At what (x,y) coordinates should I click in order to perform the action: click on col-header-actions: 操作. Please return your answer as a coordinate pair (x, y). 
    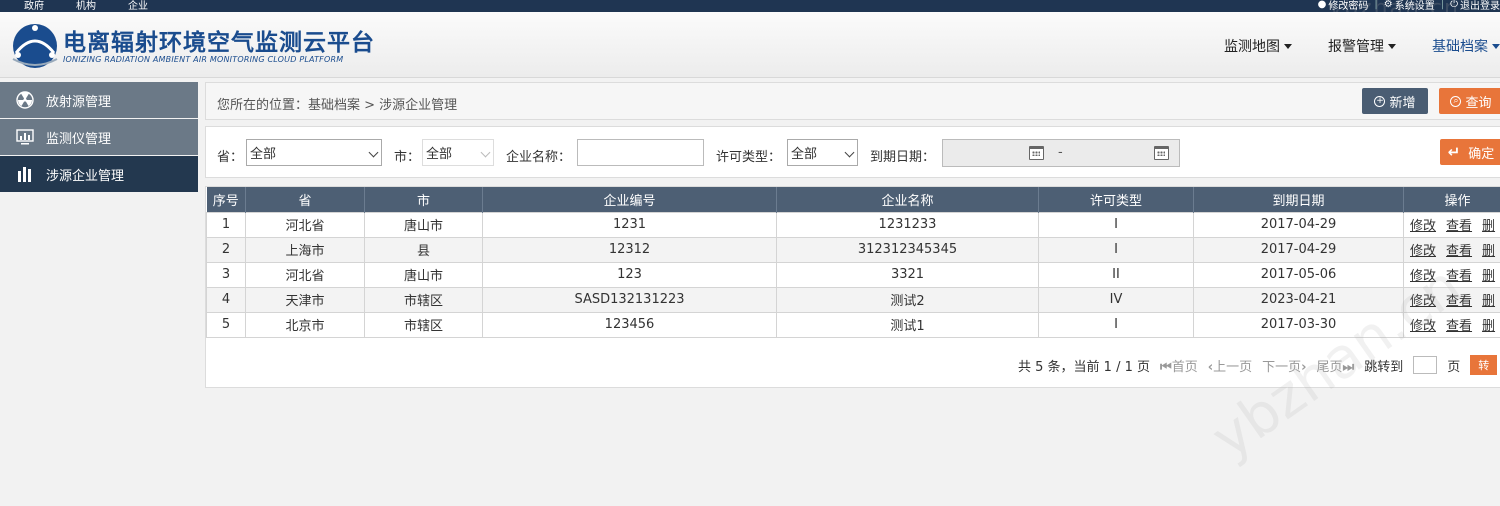
    Looking at the image, I should click on (1451, 199).